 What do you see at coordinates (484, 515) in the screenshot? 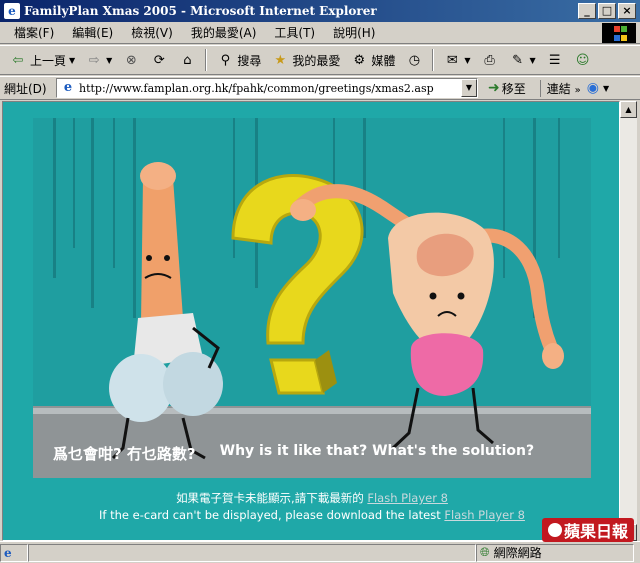
I see `flash-download-link-english: Flash Player 8` at bounding box center [484, 515].